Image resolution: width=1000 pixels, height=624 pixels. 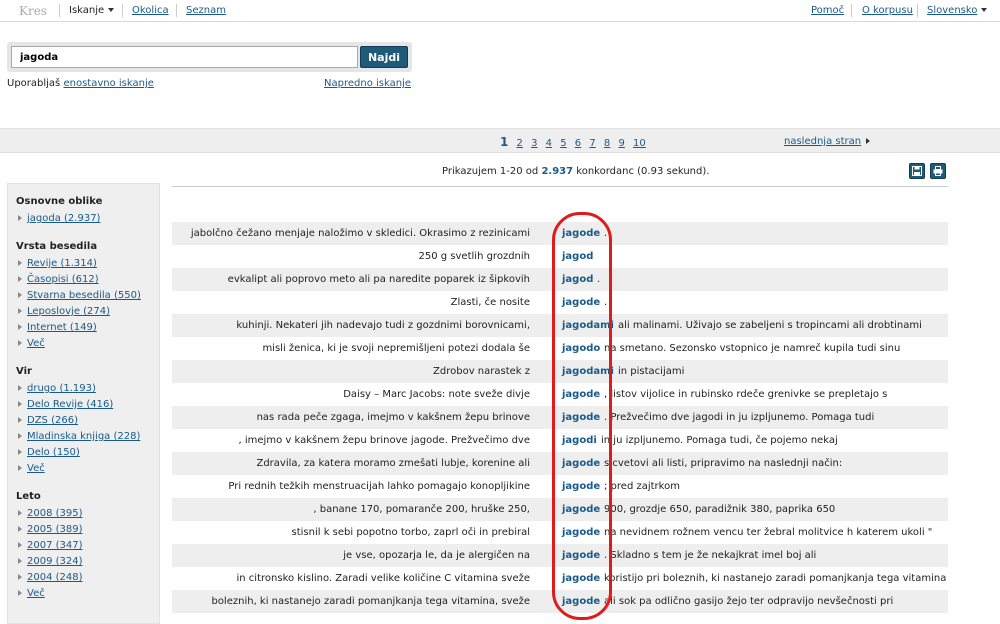 What do you see at coordinates (63, 218) in the screenshot?
I see `filter-link: jagoda (2.937)` at bounding box center [63, 218].